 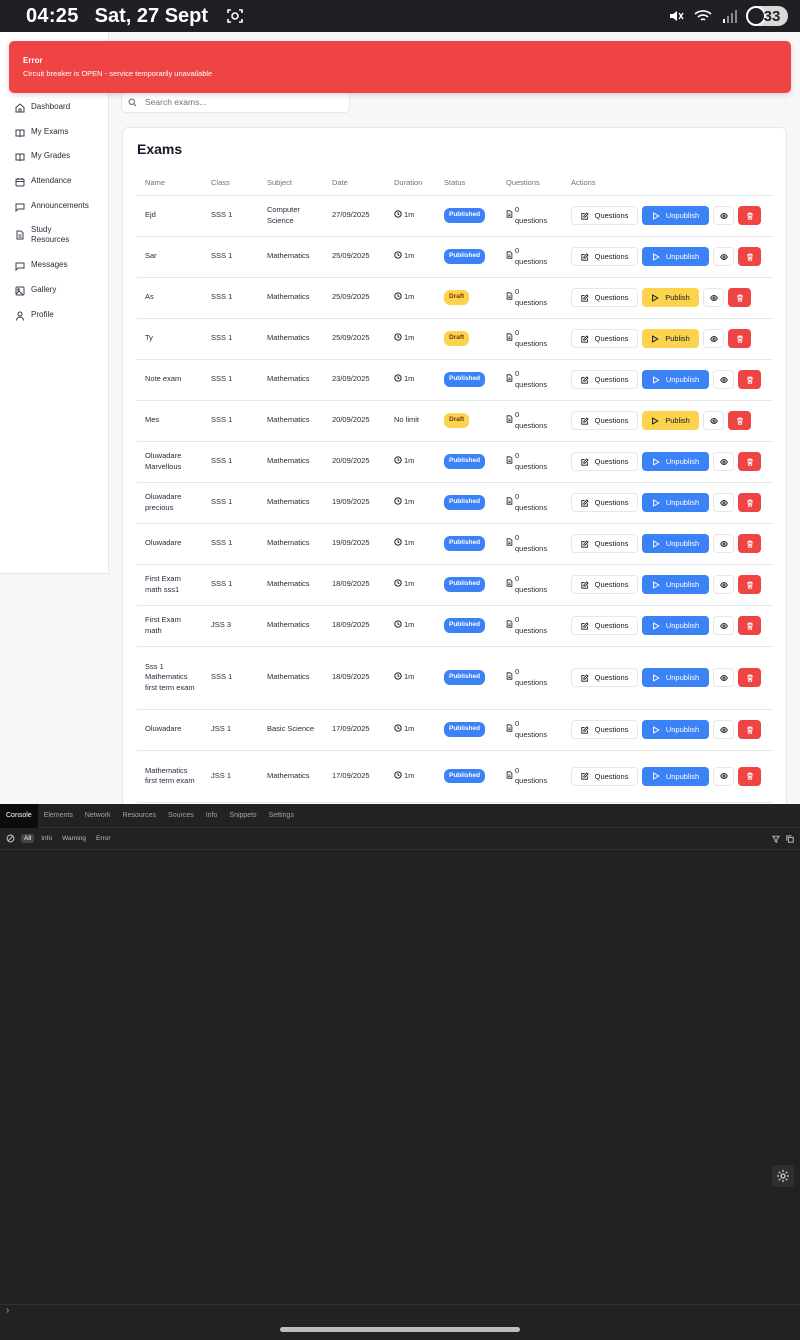 I want to click on home-indicator, so click(x=400, y=1329).